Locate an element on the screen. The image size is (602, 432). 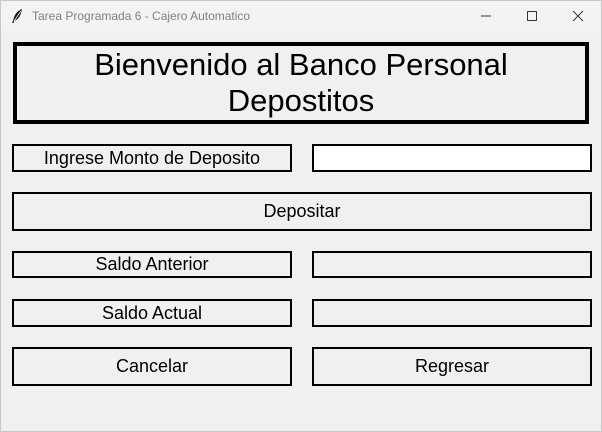
title-bar: Tarea Programada 6 - Cajero Automatico is located at coordinates (301, 16).